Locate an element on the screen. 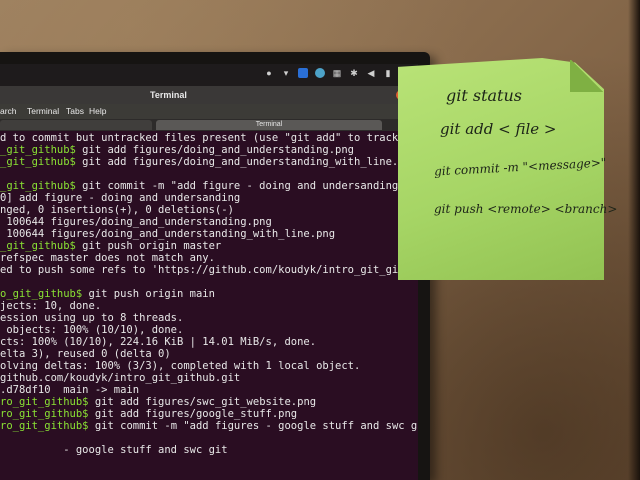  dark-edge-shadow is located at coordinates (634, 240).